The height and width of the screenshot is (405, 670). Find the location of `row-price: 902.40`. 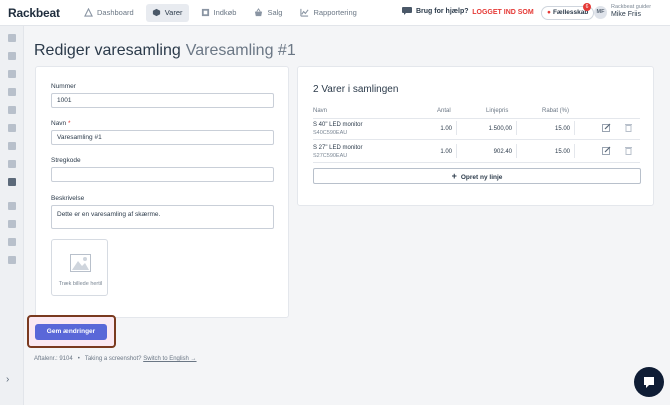

row-price: 902.40 is located at coordinates (492, 152).